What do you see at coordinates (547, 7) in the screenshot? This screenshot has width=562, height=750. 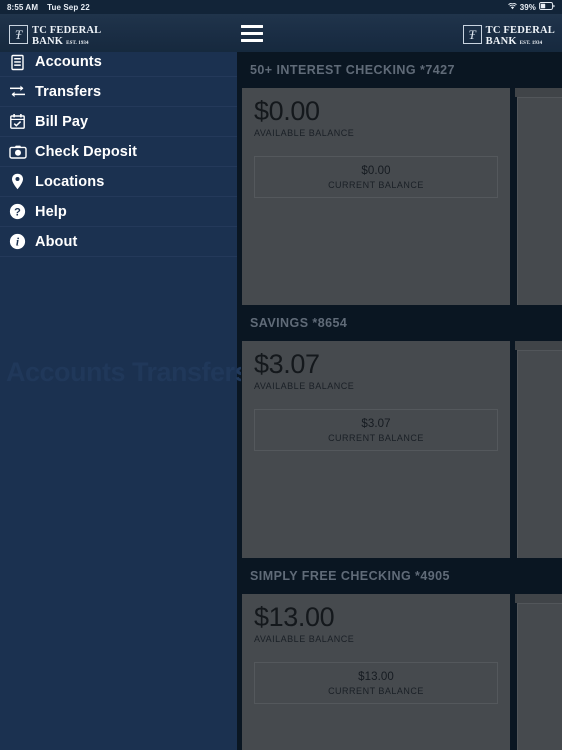 I see `battery-icon` at bounding box center [547, 7].